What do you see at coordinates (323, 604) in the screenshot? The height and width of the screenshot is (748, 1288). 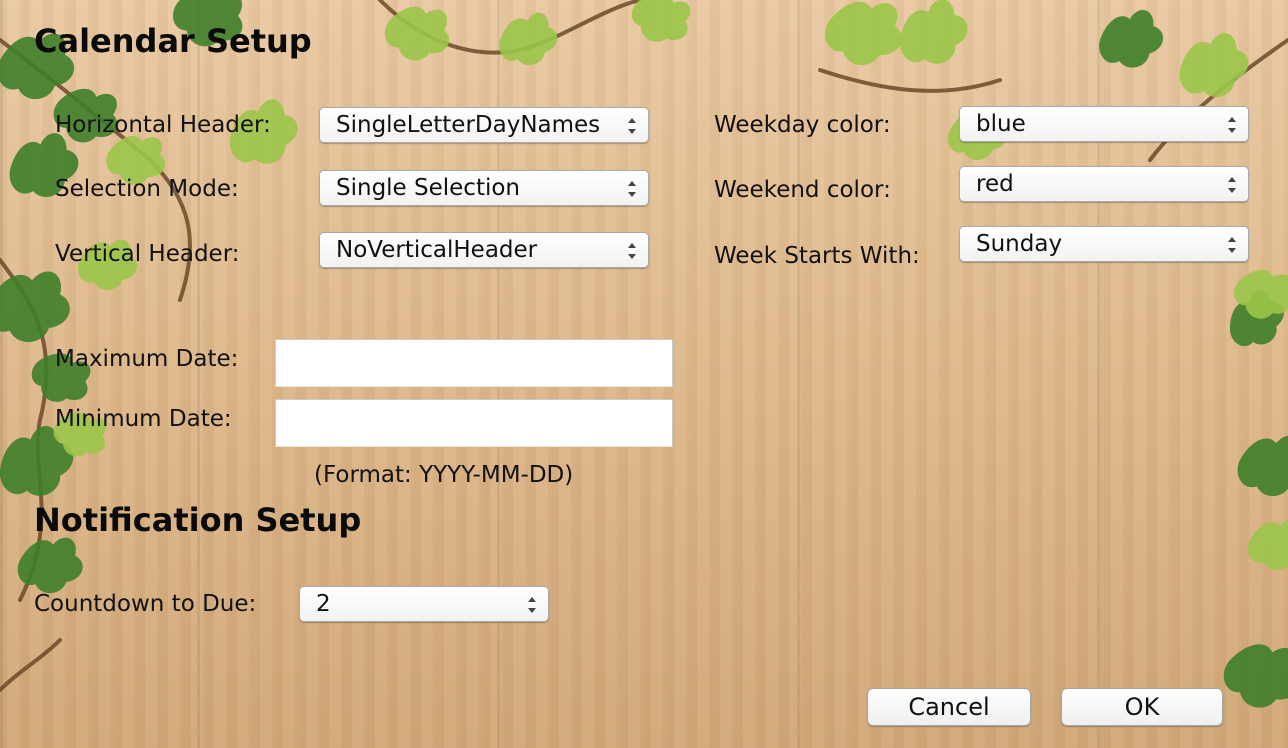 I see `countdown-value: 2` at bounding box center [323, 604].